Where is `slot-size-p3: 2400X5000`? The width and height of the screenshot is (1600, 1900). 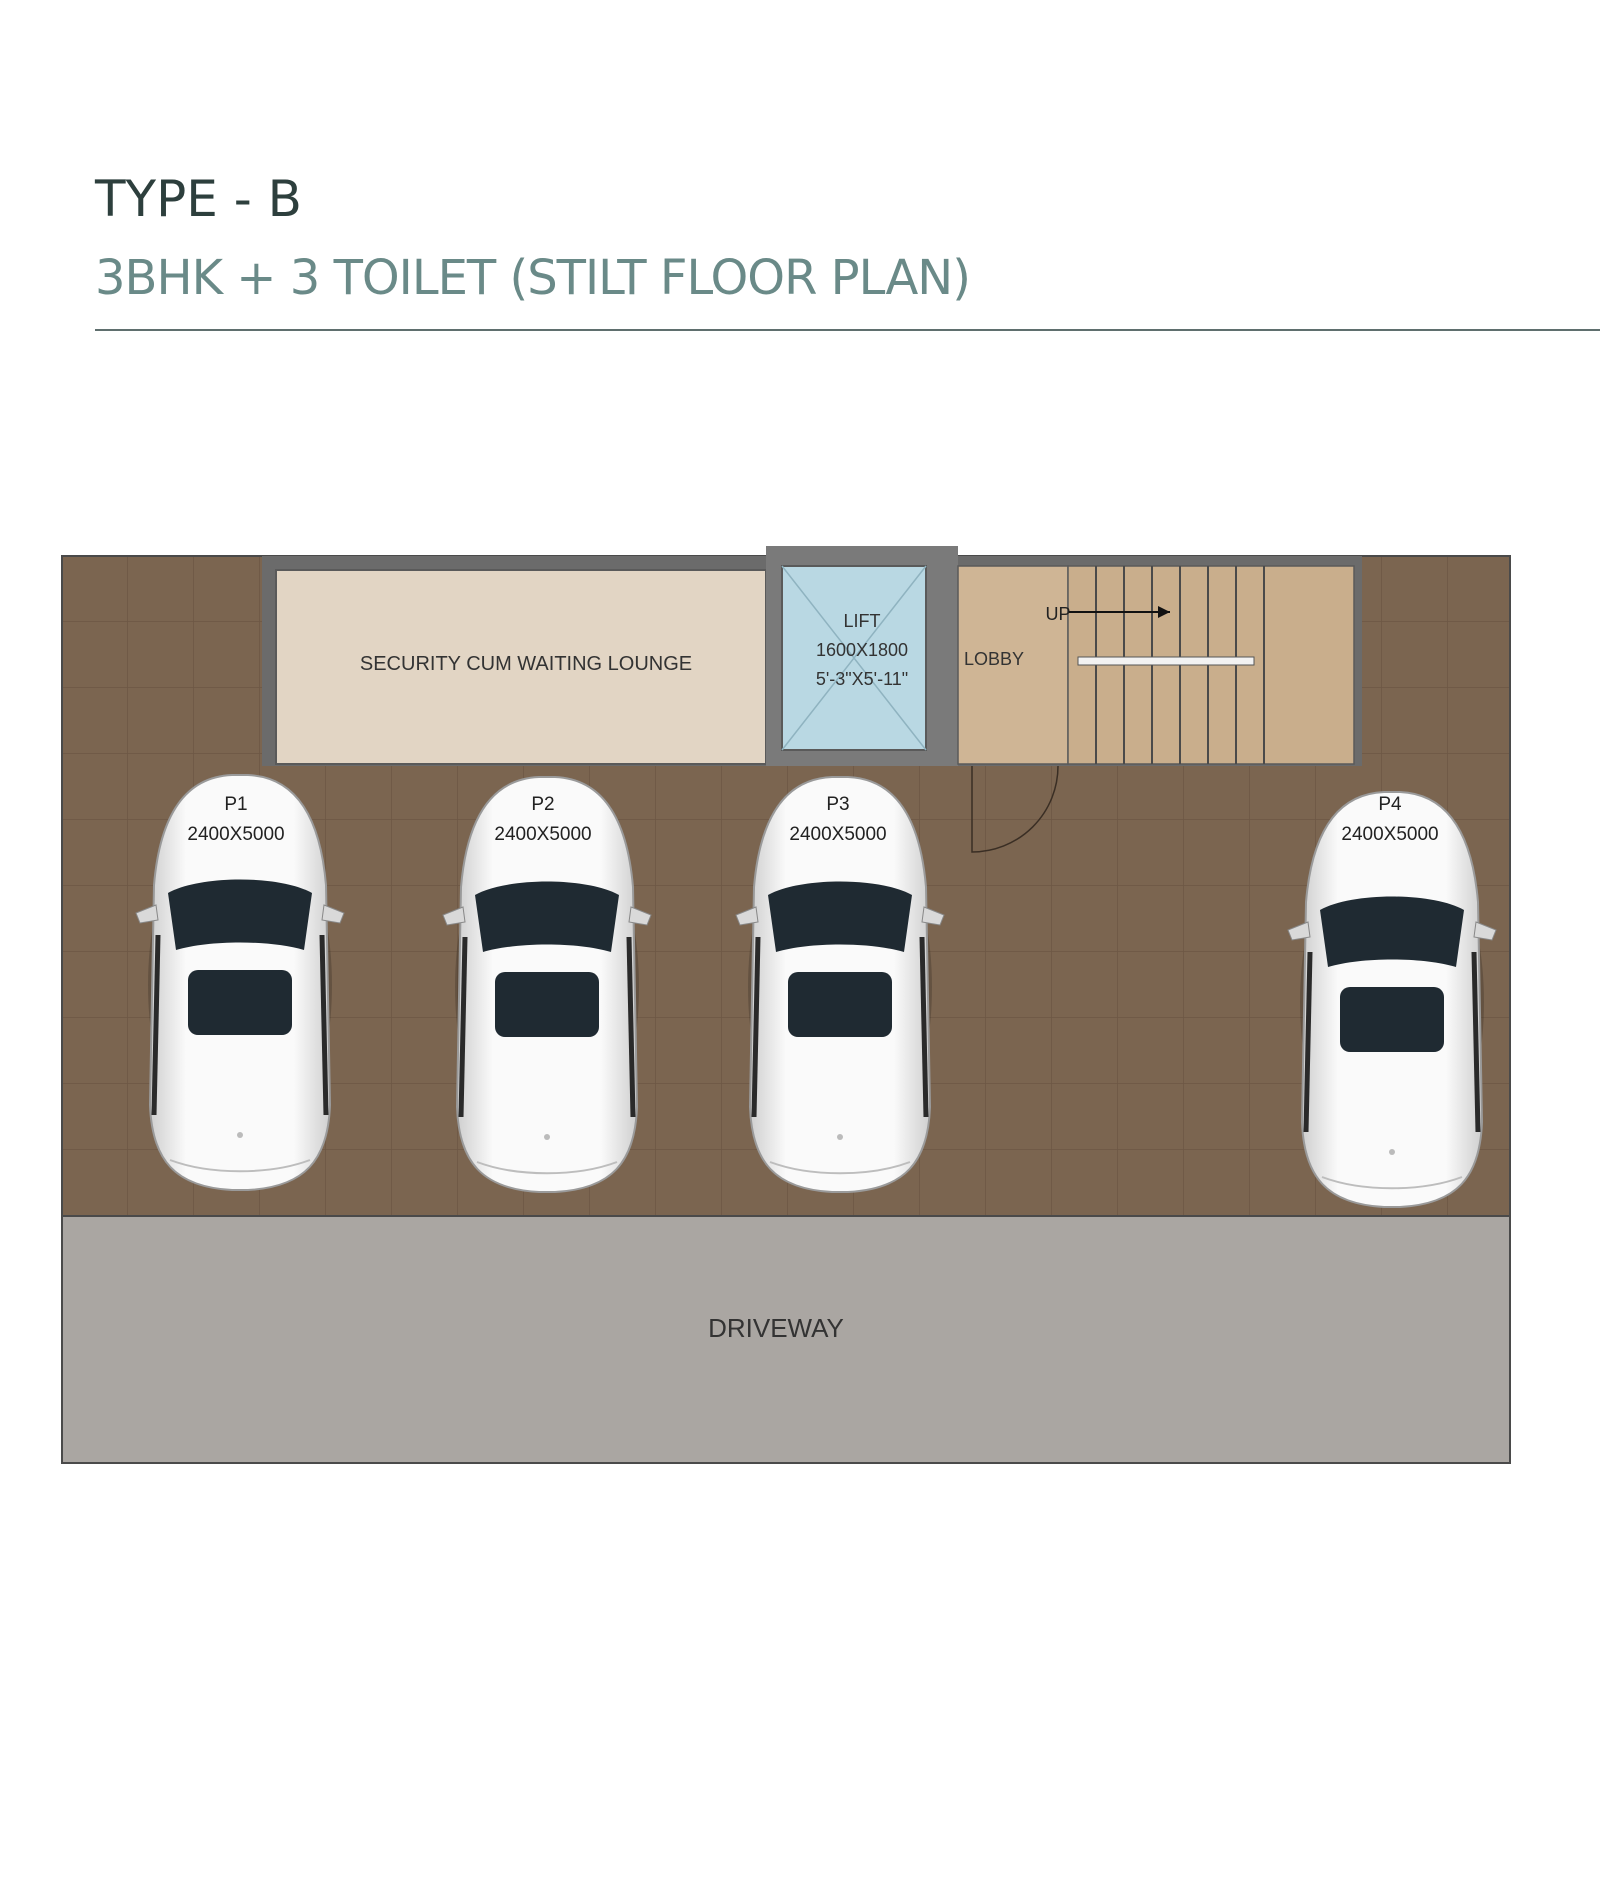
slot-size-p3: 2400X5000 is located at coordinates (837, 834).